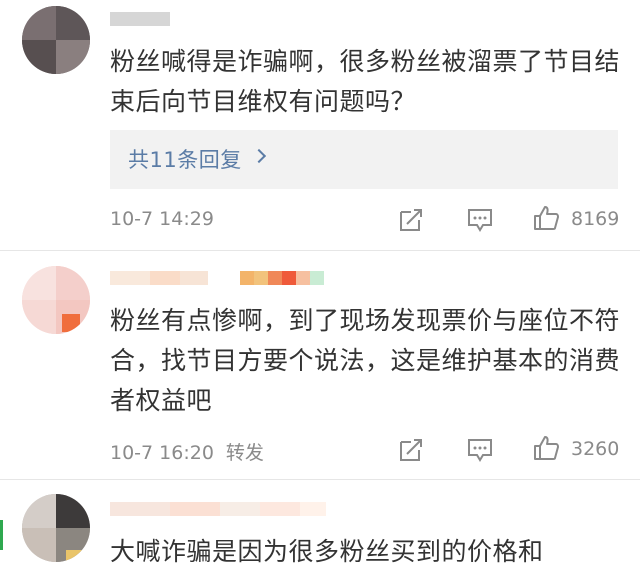 This screenshot has width=640, height=565. Describe the element at coordinates (595, 219) in the screenshot. I see `like-count: 8169` at that location.